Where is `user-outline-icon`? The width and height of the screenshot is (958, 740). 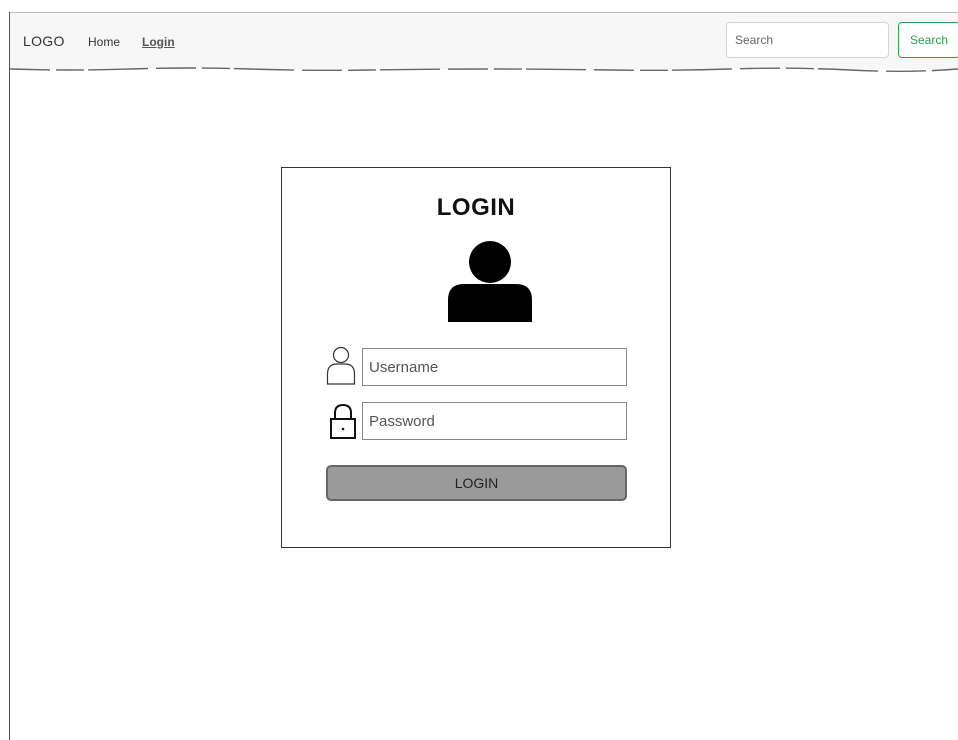 user-outline-icon is located at coordinates (341, 365).